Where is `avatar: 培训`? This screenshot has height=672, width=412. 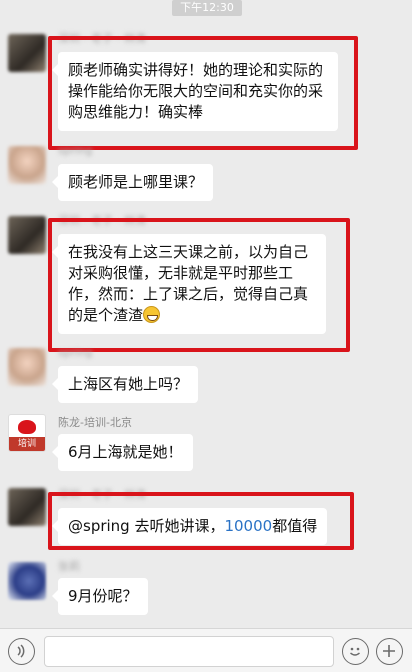 avatar: 培训 is located at coordinates (27, 433).